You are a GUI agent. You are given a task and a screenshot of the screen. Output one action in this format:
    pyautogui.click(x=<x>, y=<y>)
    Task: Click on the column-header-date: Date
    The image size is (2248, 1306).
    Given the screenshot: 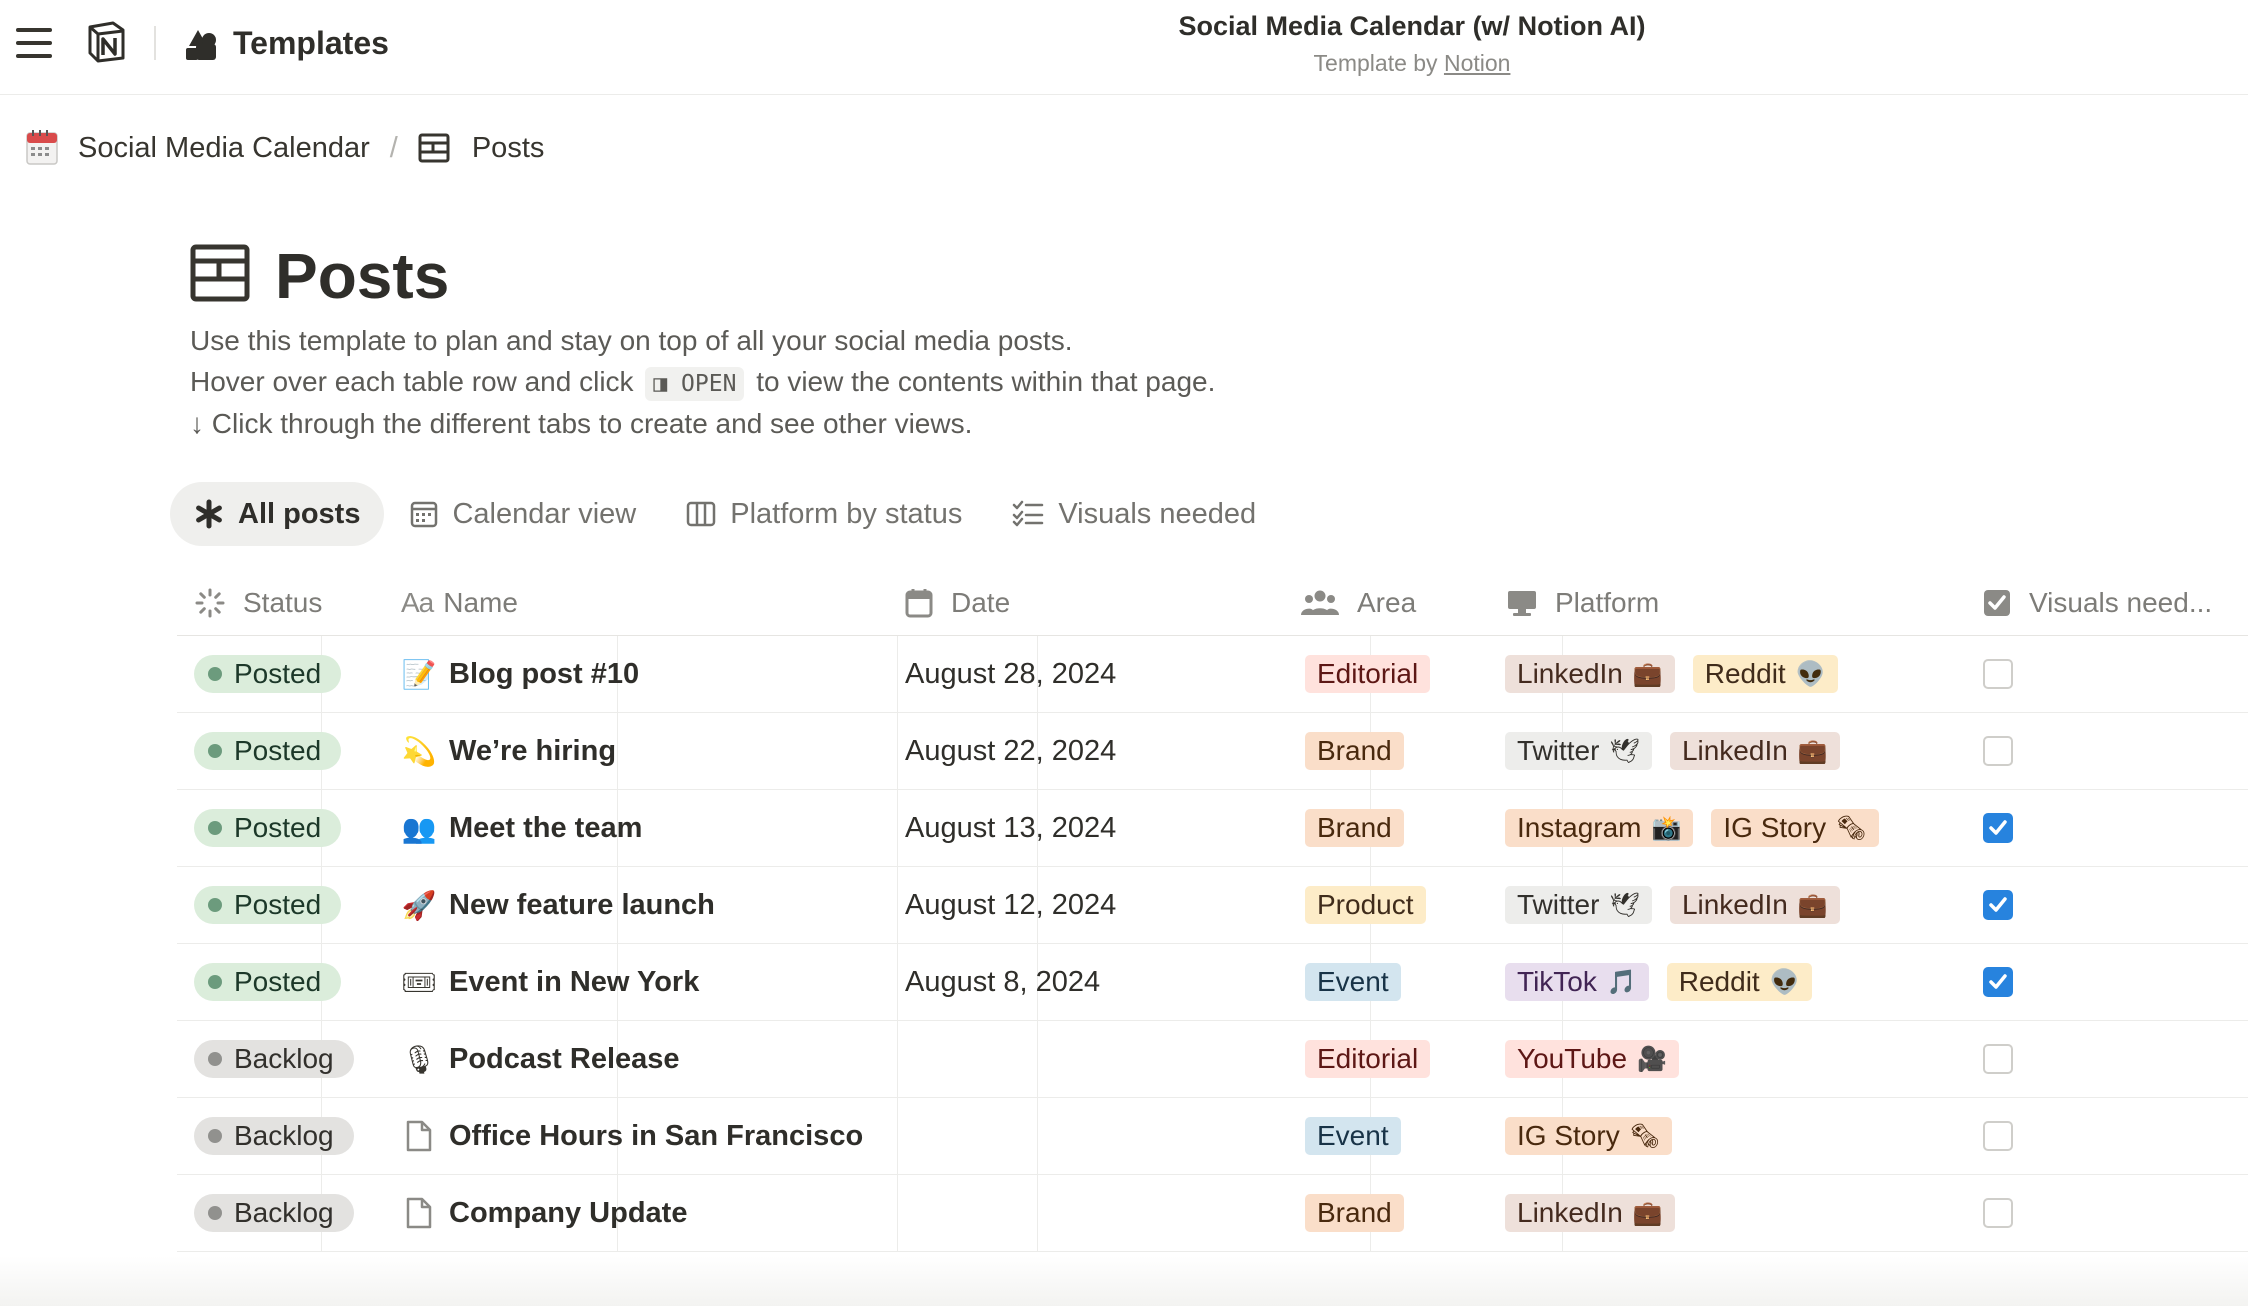 What is the action you would take?
    pyautogui.click(x=957, y=602)
    